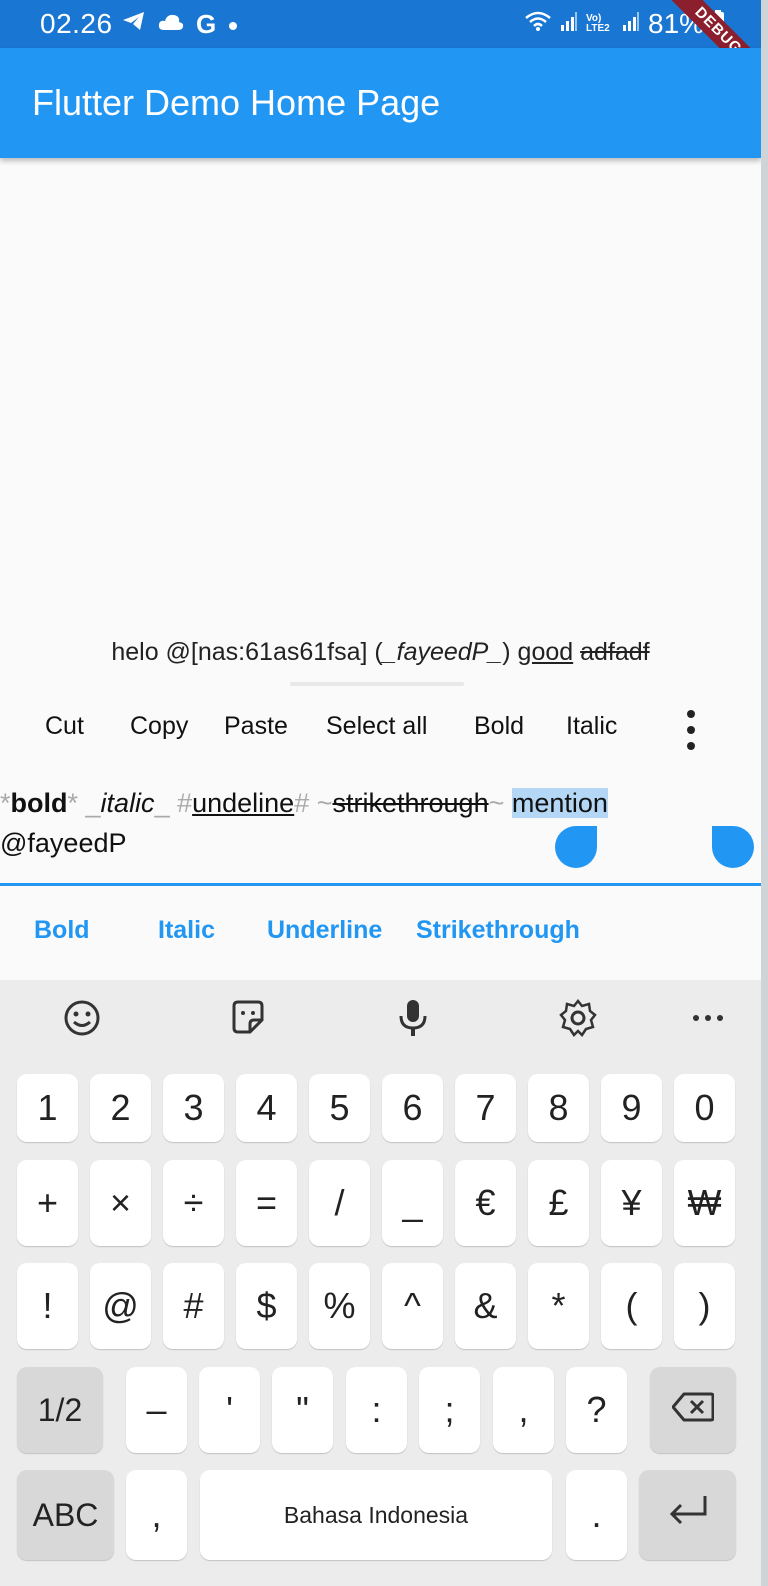 Image resolution: width=768 pixels, height=1586 pixels. What do you see at coordinates (410, 803) in the screenshot?
I see `strikethrough-text: strikethrough` at bounding box center [410, 803].